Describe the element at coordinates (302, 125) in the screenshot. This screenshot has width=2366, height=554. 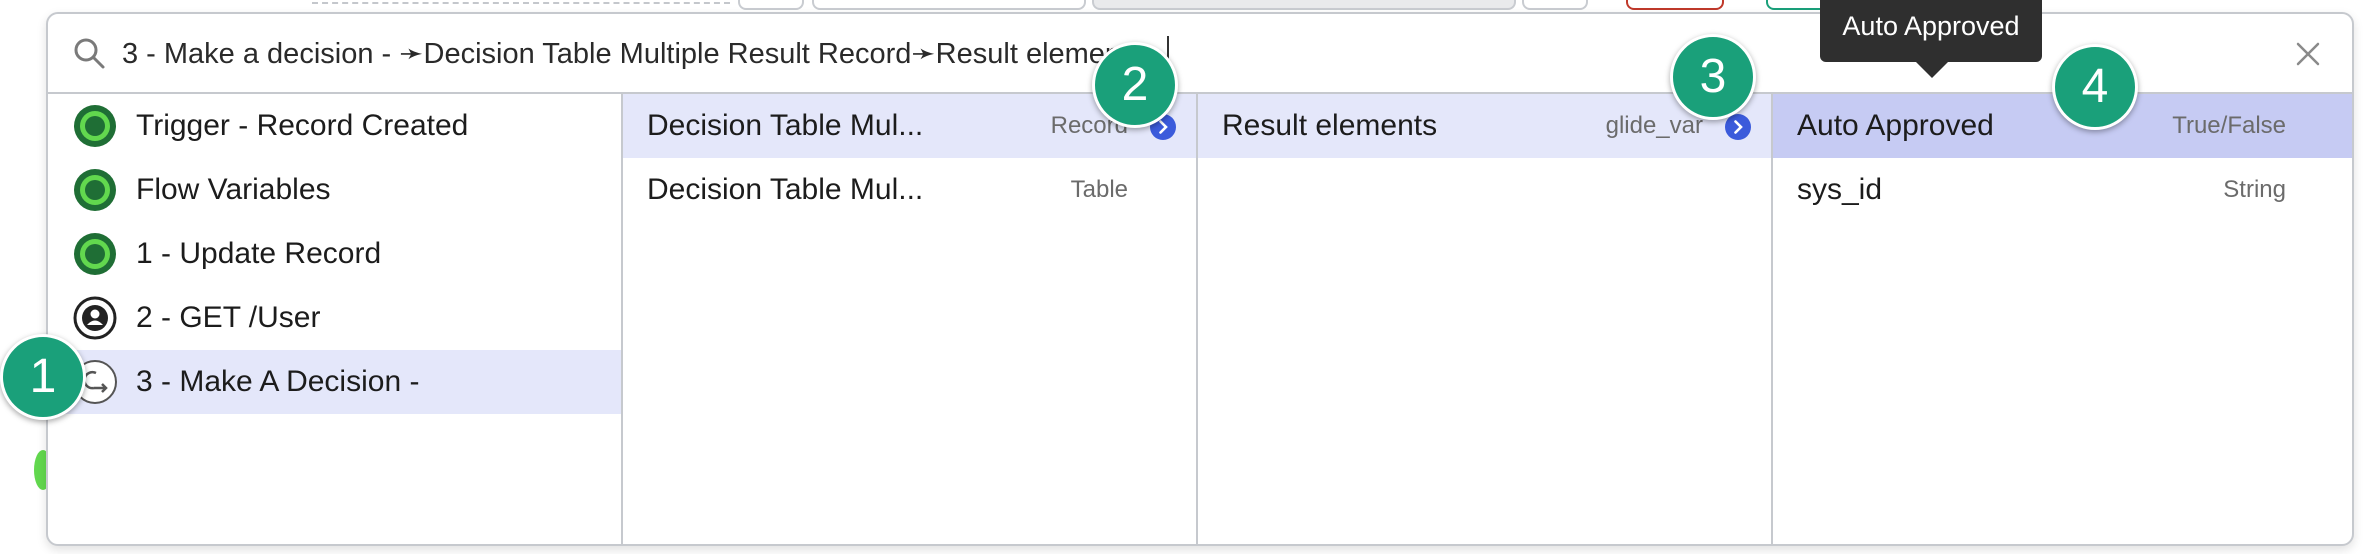
I see `step-label: Trigger - Record Created` at that location.